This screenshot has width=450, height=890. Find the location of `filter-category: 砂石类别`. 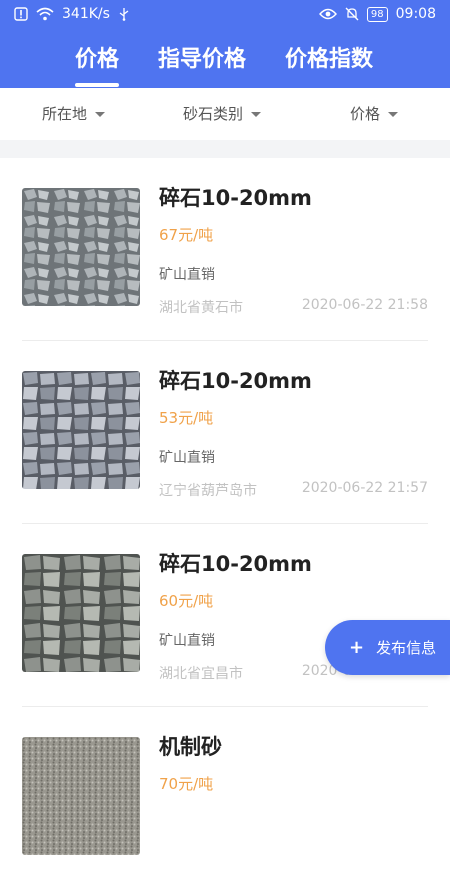

filter-category: 砂石类别 is located at coordinates (222, 114).